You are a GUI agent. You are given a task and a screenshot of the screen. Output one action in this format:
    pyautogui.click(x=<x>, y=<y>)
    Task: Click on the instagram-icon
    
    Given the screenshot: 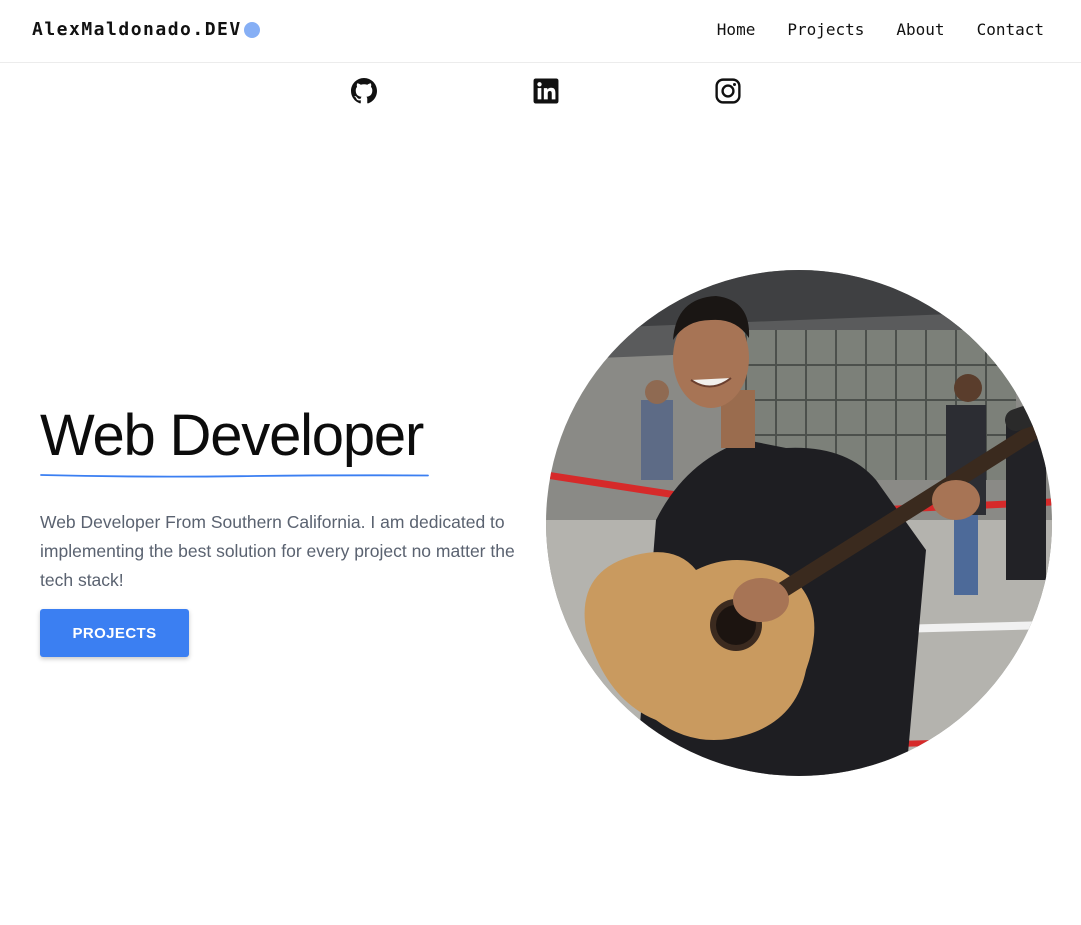 What is the action you would take?
    pyautogui.click(x=728, y=91)
    